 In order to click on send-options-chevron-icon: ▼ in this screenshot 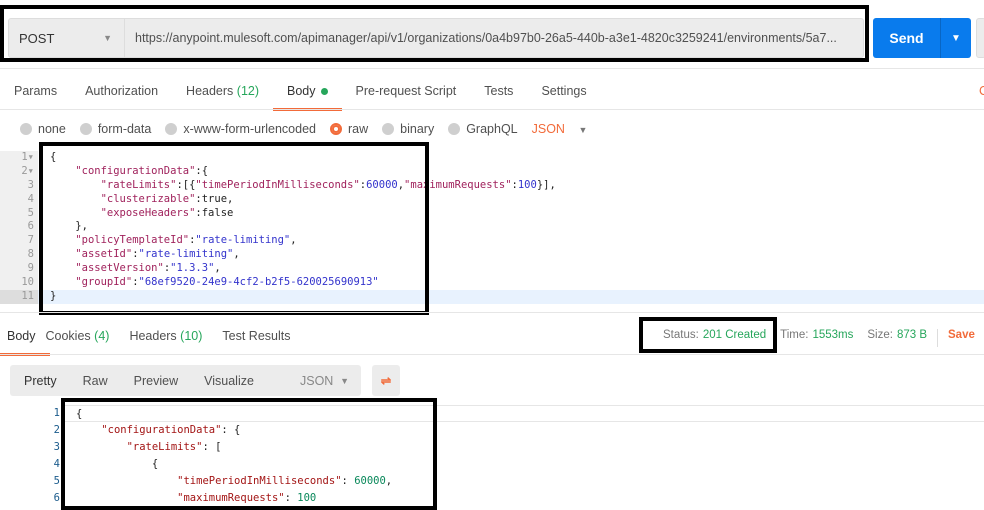, I will do `click(956, 38)`.